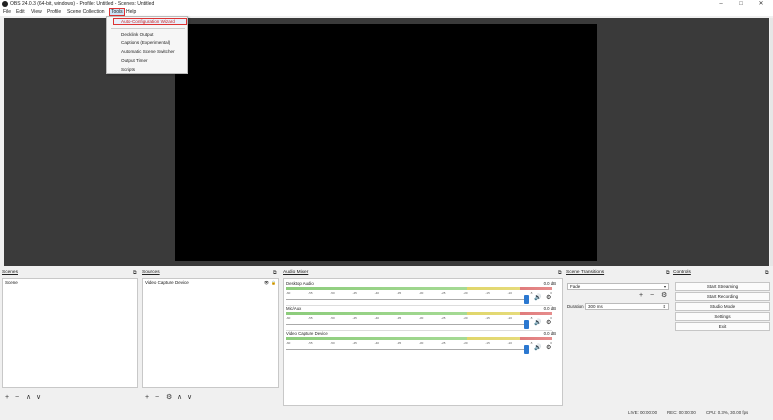  Describe the element at coordinates (54, 12) in the screenshot. I see `menu-profile: Profile` at that location.